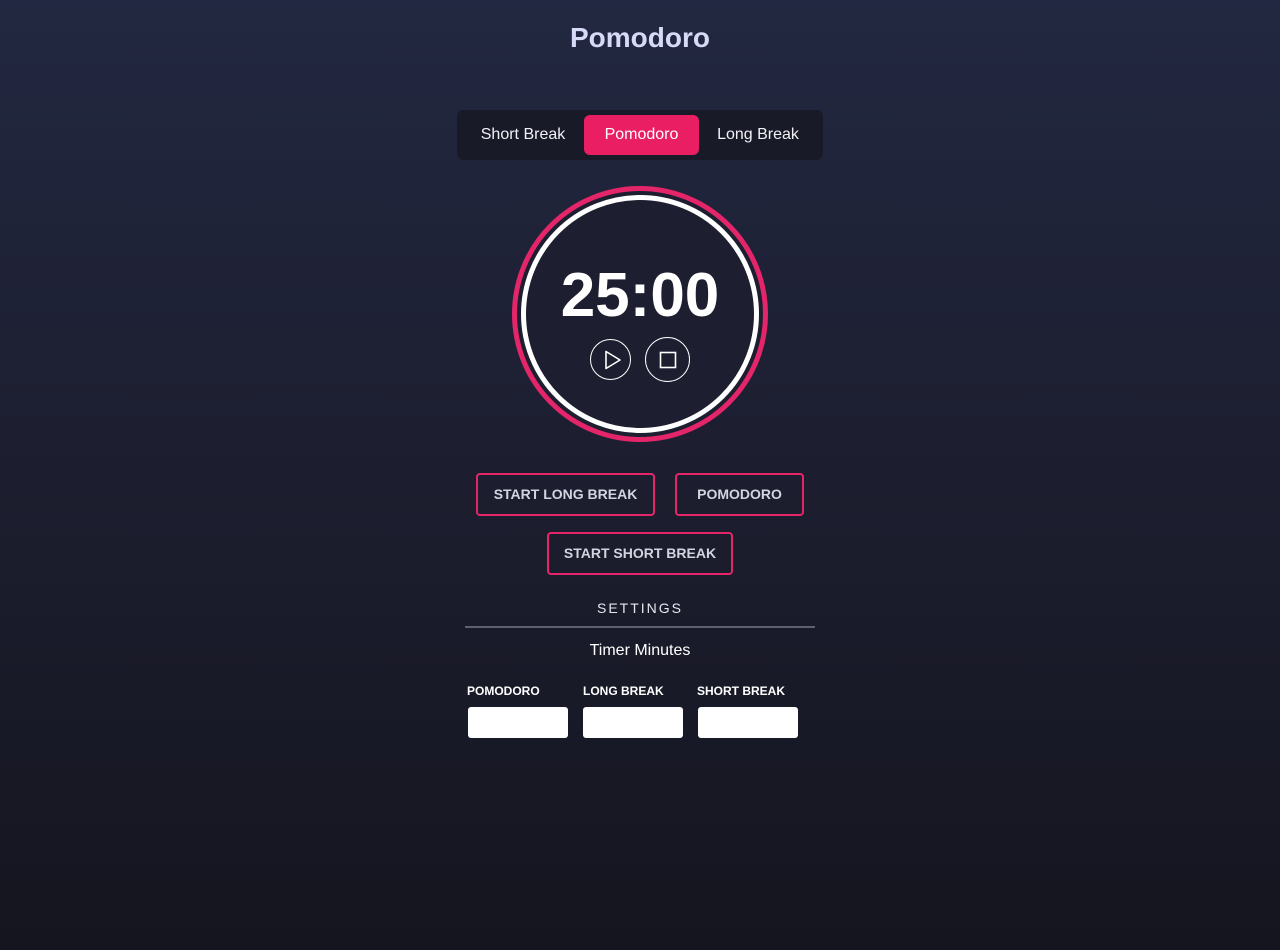 The height and width of the screenshot is (950, 1280). I want to click on long-break-minutes-input, so click(633, 722).